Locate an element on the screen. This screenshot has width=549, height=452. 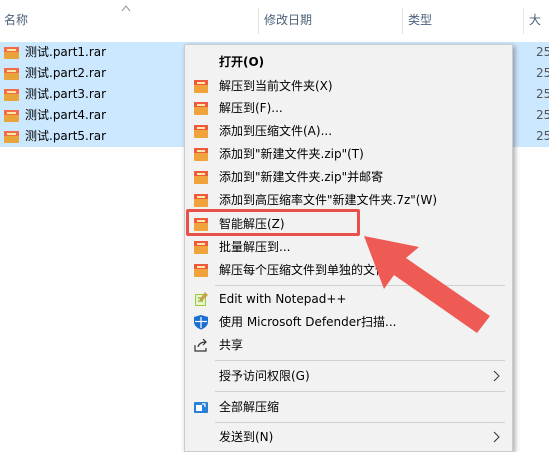
extract-all-icon is located at coordinates (201, 407).